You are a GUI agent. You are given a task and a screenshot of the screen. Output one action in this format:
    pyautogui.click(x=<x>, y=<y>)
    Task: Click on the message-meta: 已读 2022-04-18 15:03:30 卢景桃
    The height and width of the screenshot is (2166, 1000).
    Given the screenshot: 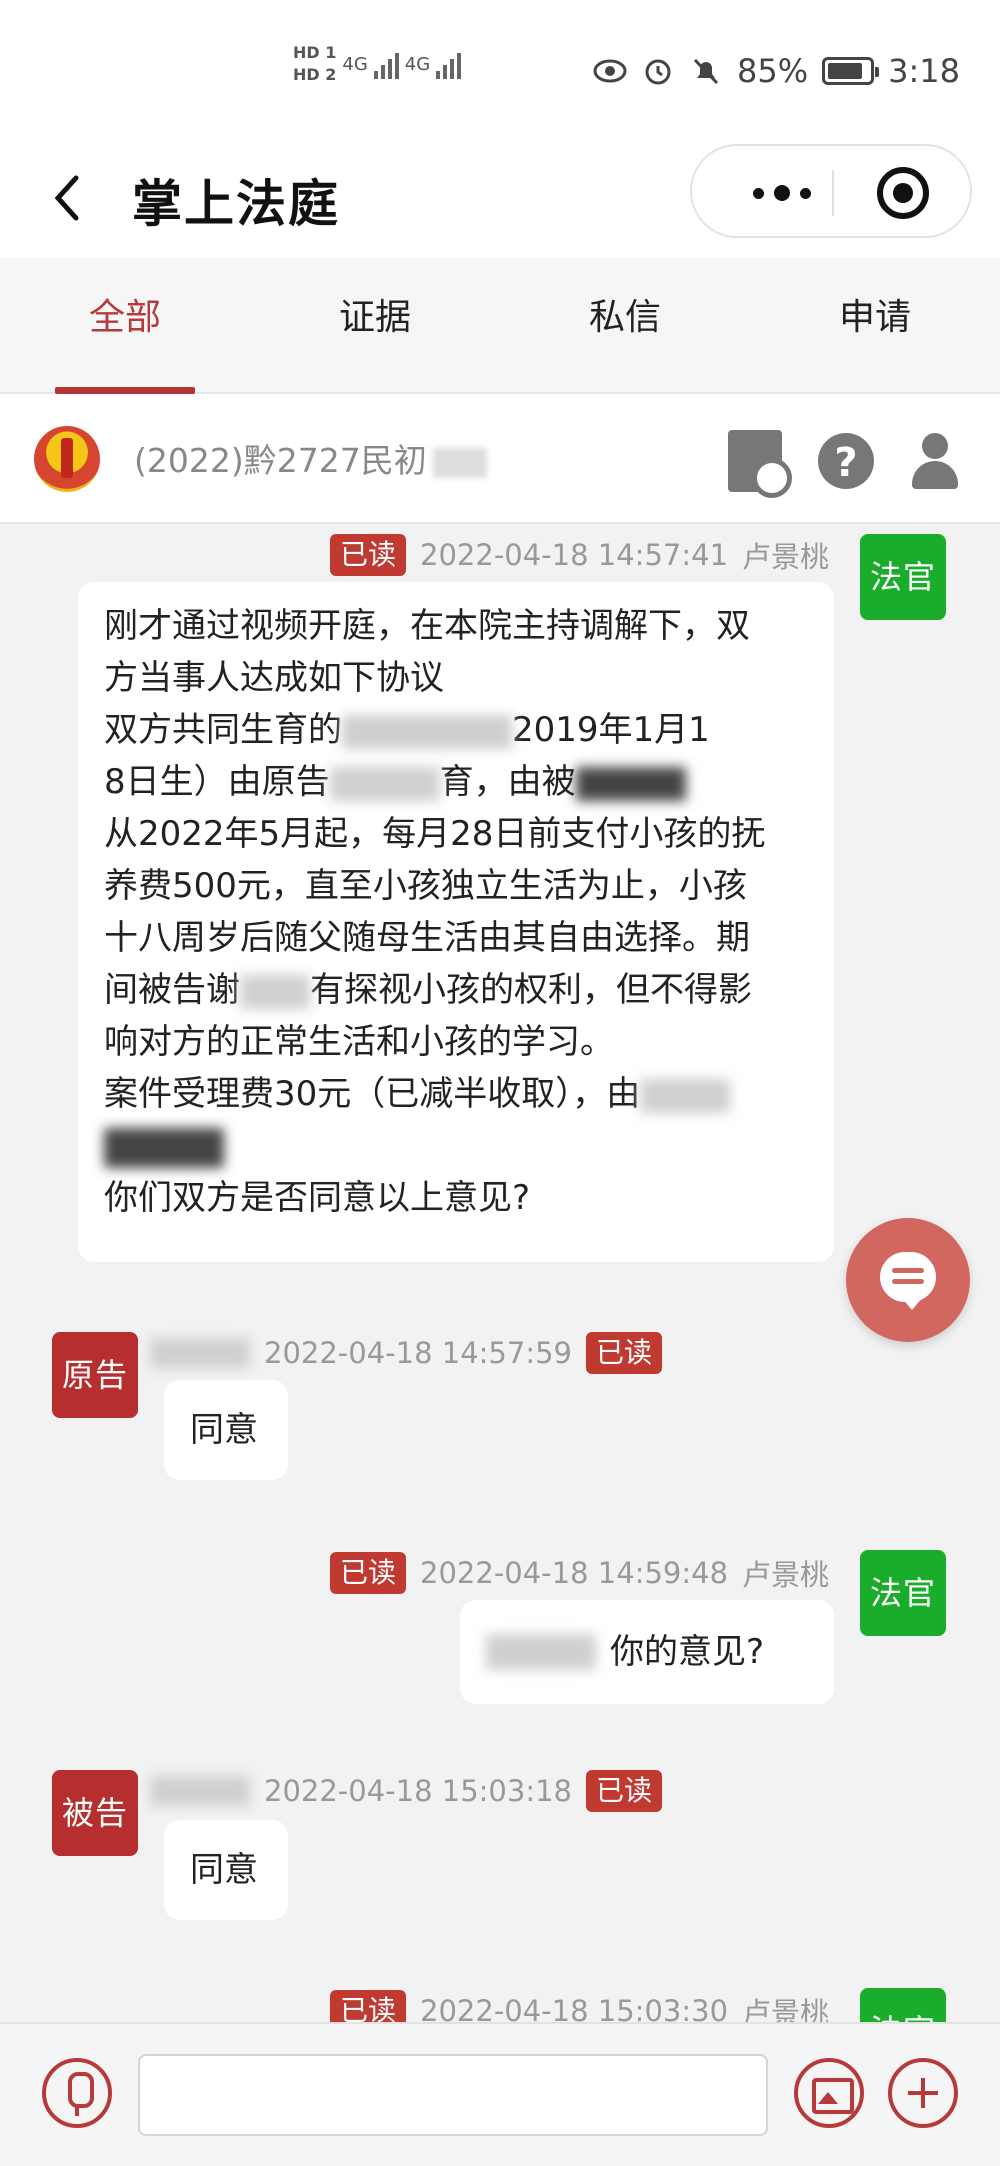 What is the action you would take?
    pyautogui.click(x=579, y=2006)
    